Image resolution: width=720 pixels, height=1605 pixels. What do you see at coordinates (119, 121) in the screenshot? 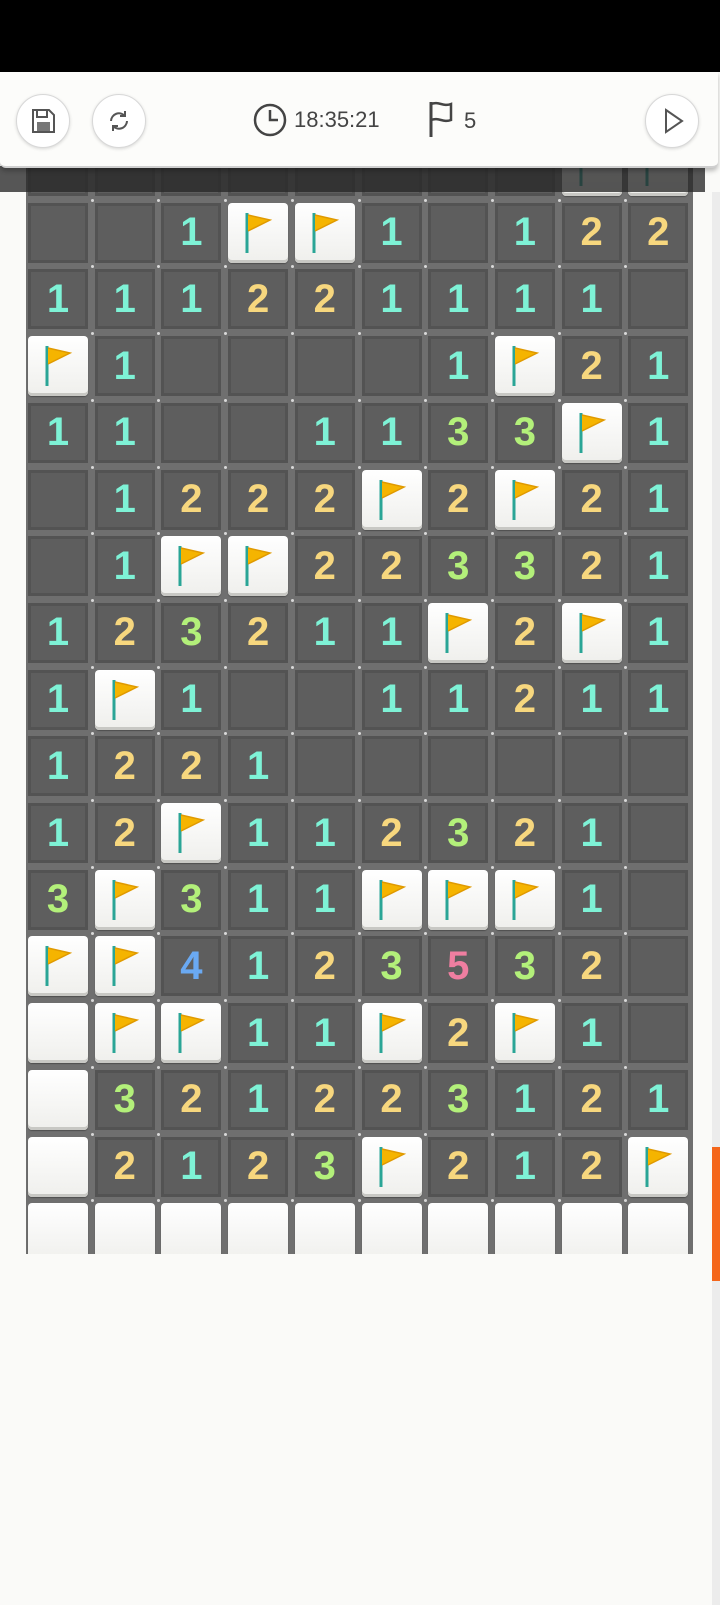
I see `restart-button` at bounding box center [119, 121].